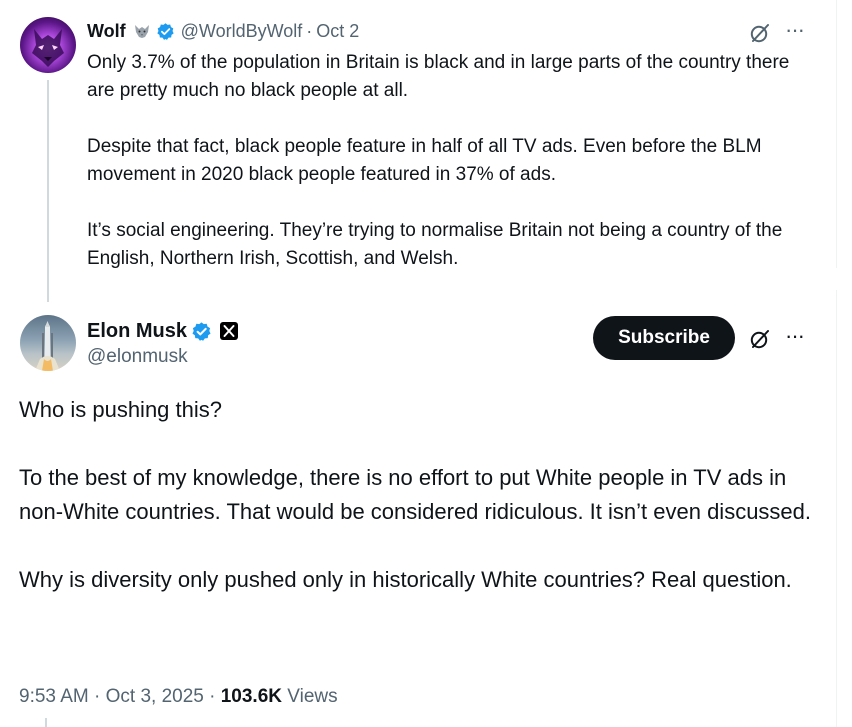  Describe the element at coordinates (337, 31) in the screenshot. I see `timestamp: Oct 2` at that location.